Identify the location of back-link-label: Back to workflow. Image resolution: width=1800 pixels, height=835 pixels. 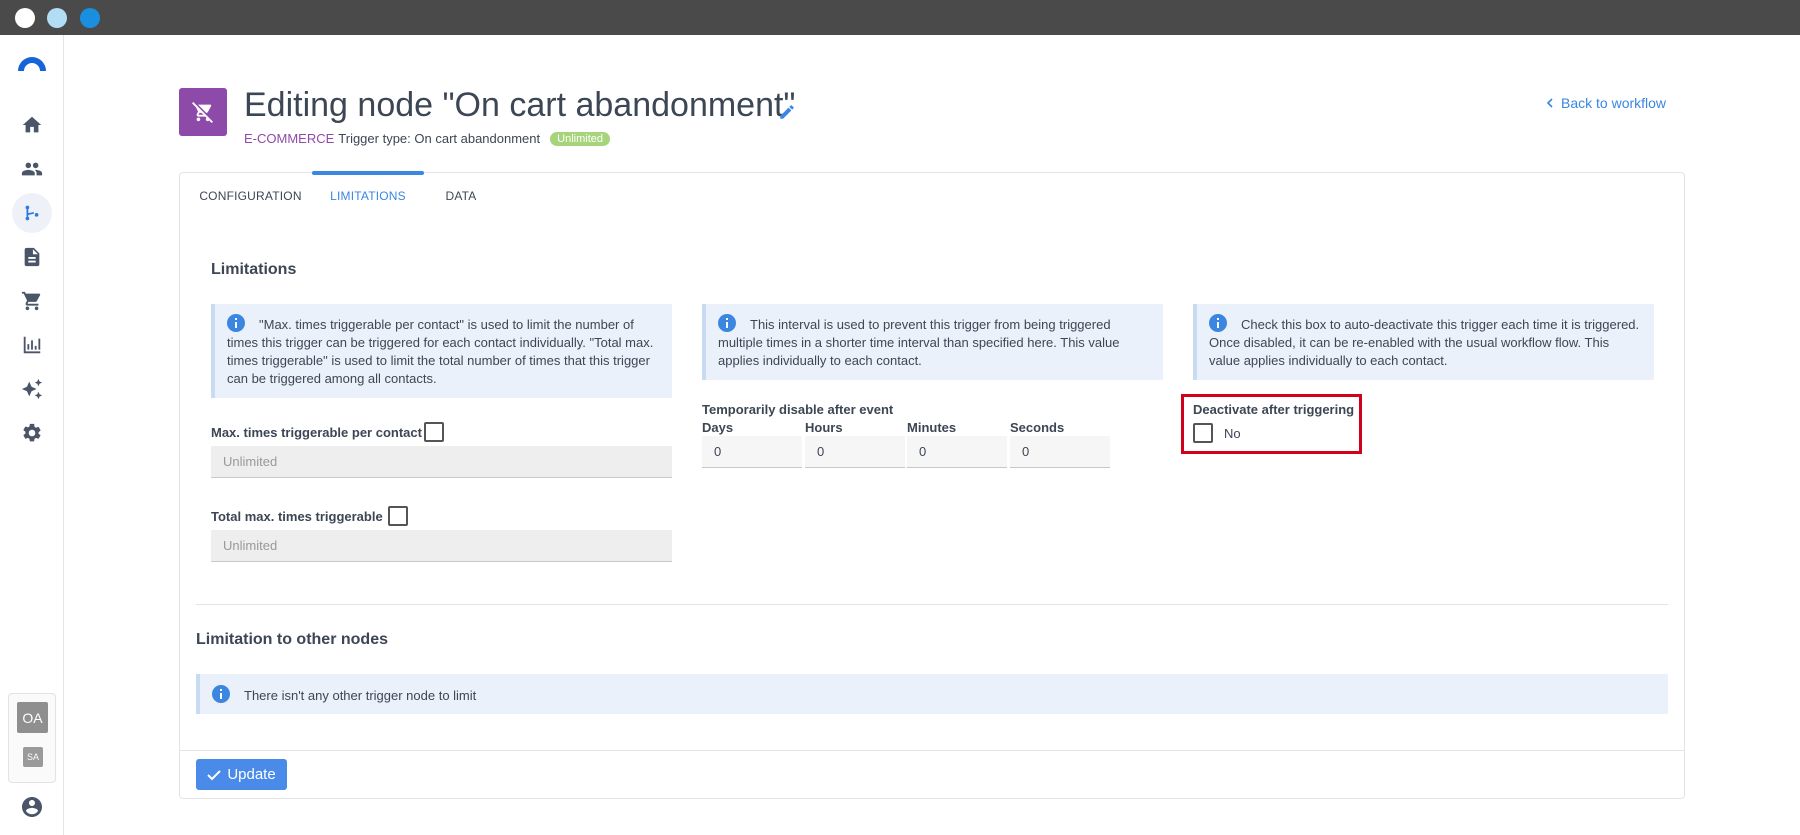
(1613, 103).